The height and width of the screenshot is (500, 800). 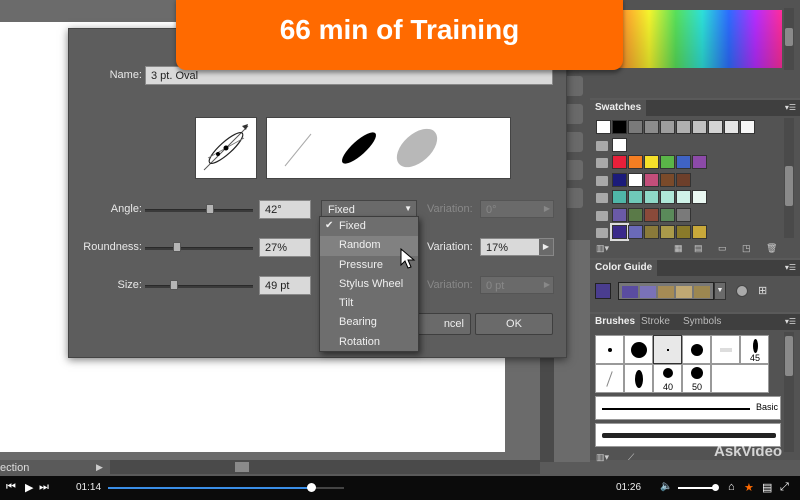 What do you see at coordinates (698, 248) in the screenshot?
I see `swatch-options-icon: ▤` at bounding box center [698, 248].